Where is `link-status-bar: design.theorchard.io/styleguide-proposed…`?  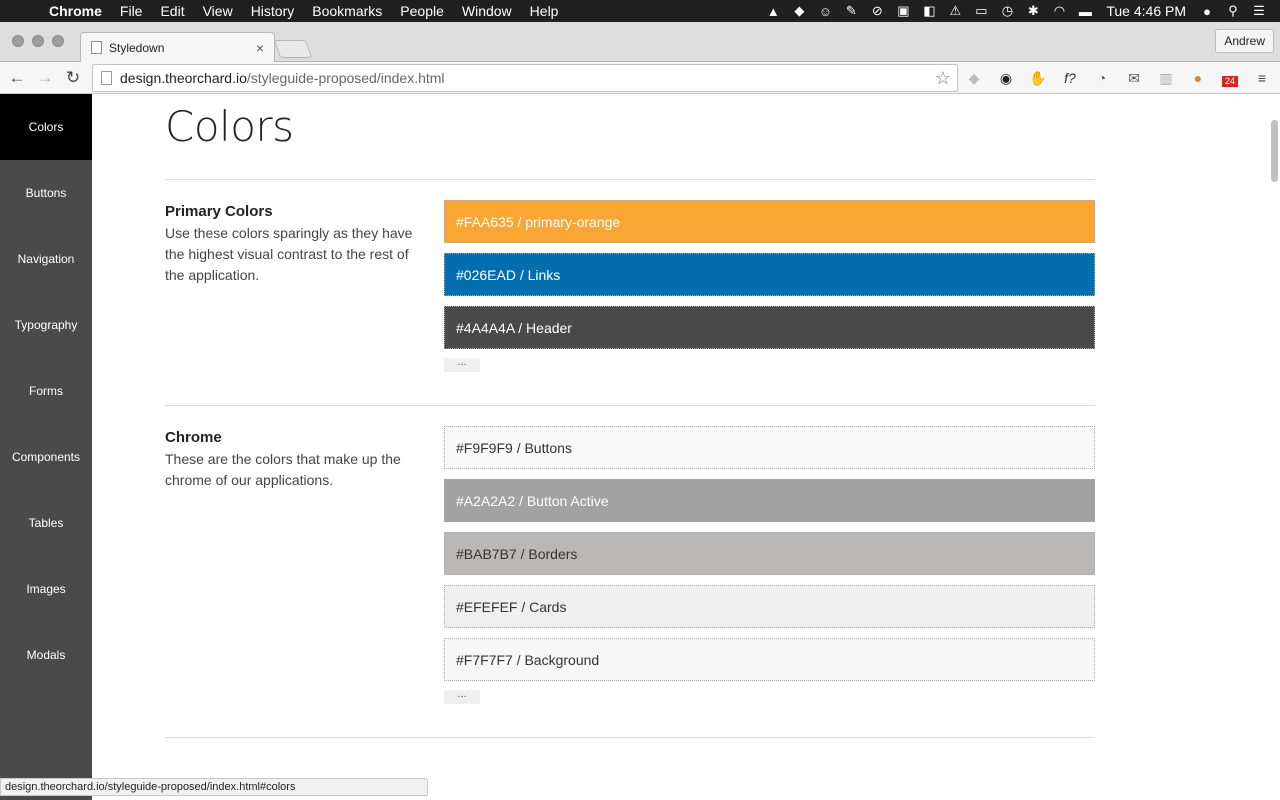
link-status-bar: design.theorchard.io/styleguide-proposed… is located at coordinates (214, 787).